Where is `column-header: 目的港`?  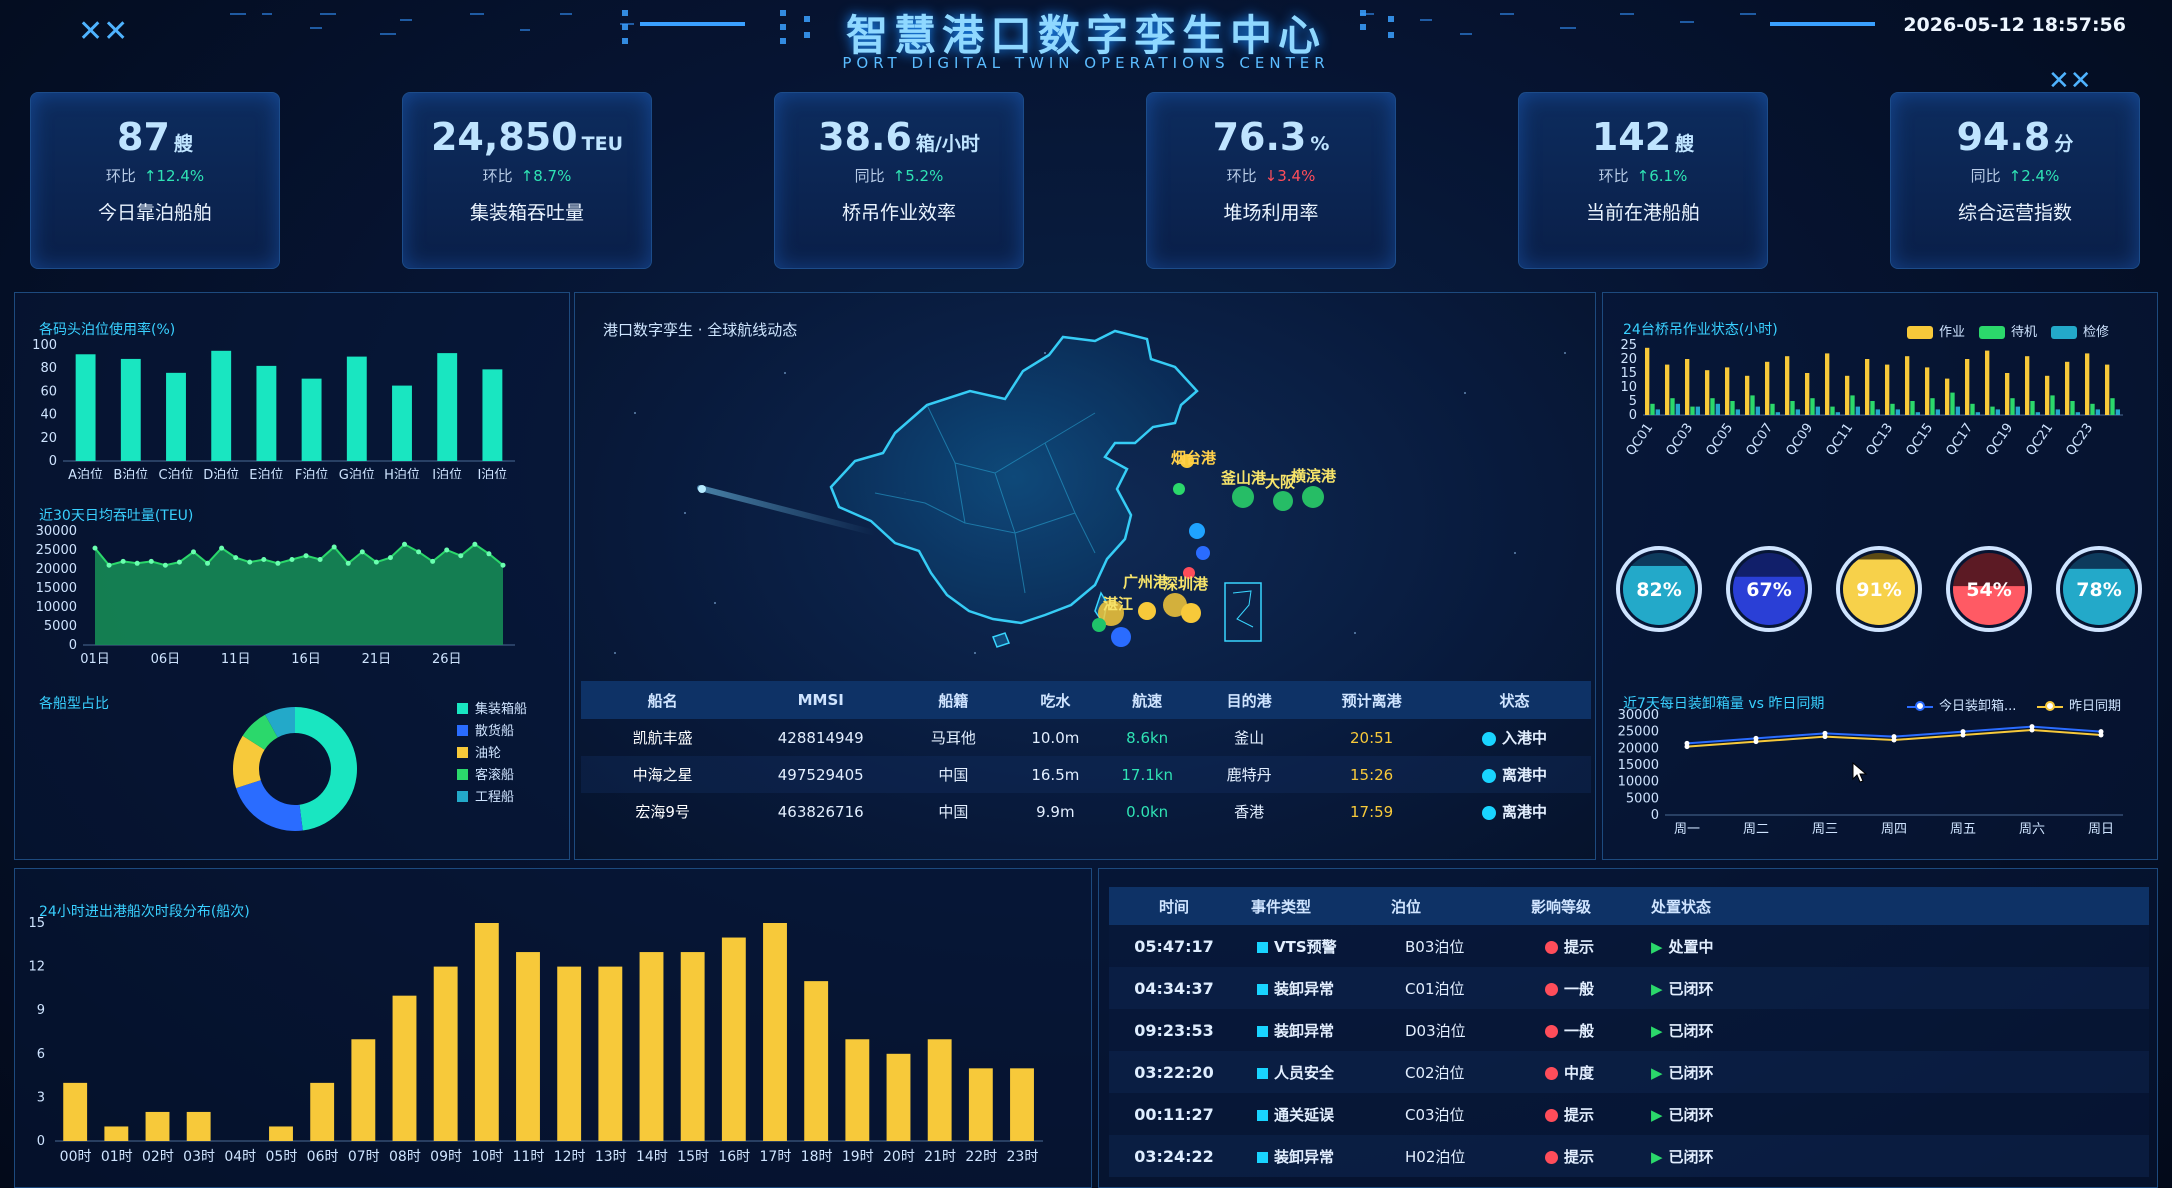
column-header: 目的港 is located at coordinates (1249, 700).